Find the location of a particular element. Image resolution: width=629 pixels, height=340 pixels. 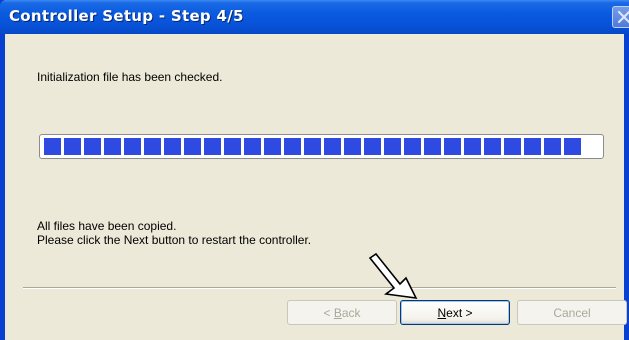

back-mnemonic: B is located at coordinates (337, 312).